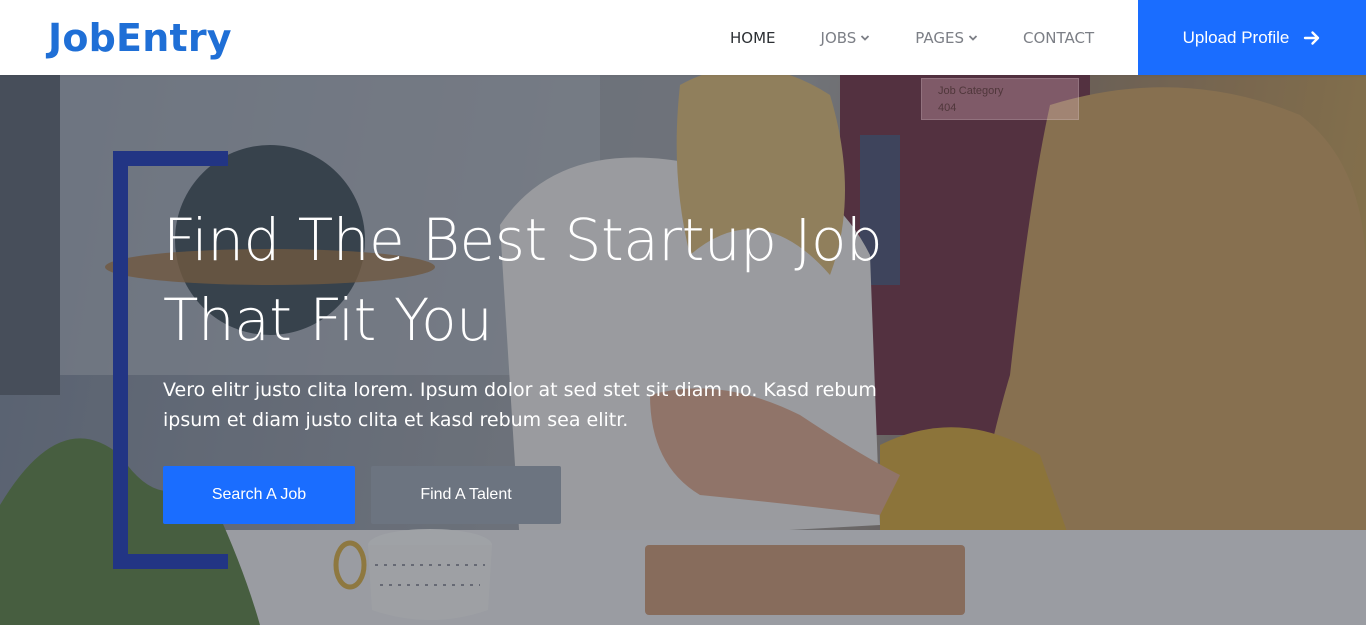  What do you see at coordinates (1236, 37) in the screenshot?
I see `upload-profile-label: Upload Profile` at bounding box center [1236, 37].